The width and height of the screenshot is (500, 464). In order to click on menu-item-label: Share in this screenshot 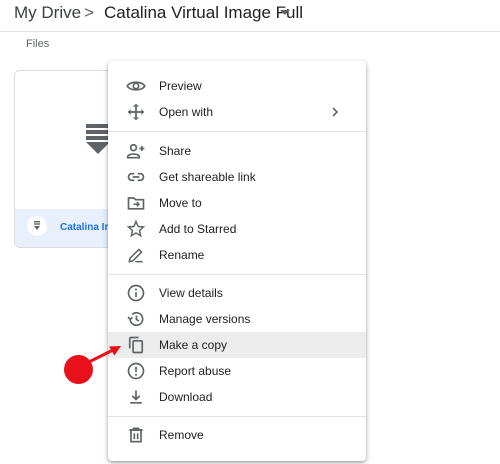, I will do `click(175, 151)`.